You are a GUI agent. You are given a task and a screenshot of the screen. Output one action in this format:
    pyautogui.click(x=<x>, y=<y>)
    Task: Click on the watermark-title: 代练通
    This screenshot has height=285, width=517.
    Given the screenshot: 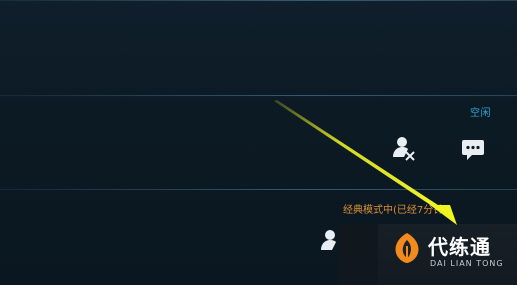 What is the action you would take?
    pyautogui.click(x=459, y=247)
    